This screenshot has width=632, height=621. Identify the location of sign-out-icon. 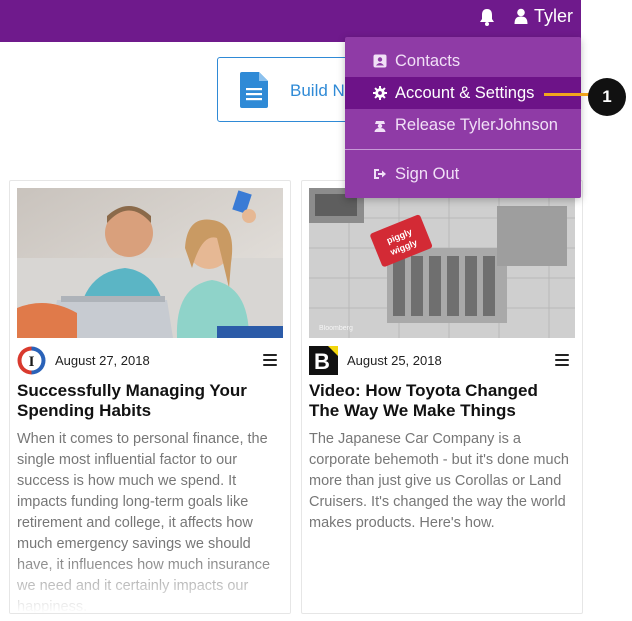
(380, 174).